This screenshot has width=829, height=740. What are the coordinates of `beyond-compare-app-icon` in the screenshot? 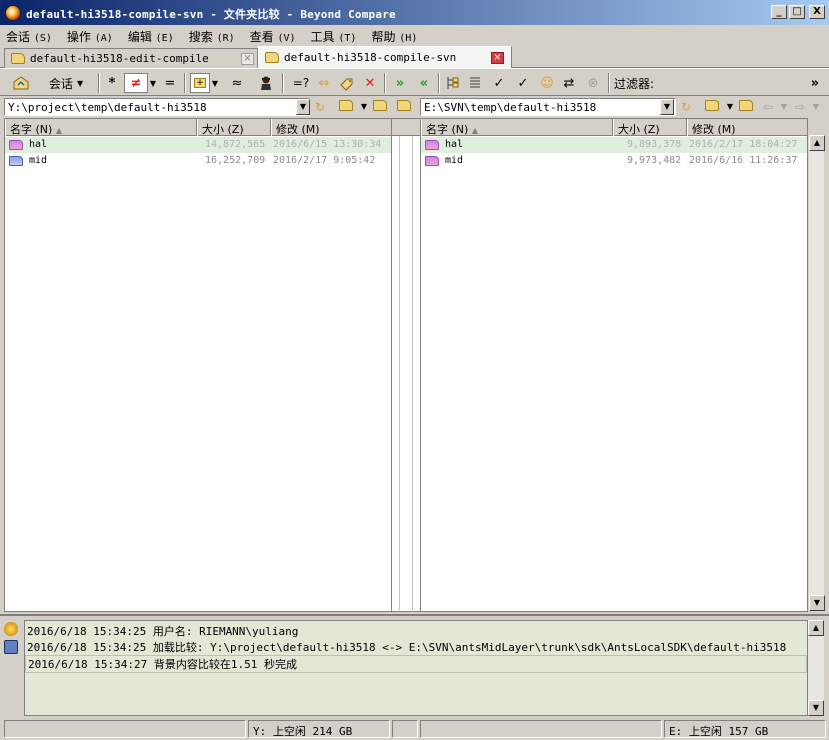 It's located at (13, 13).